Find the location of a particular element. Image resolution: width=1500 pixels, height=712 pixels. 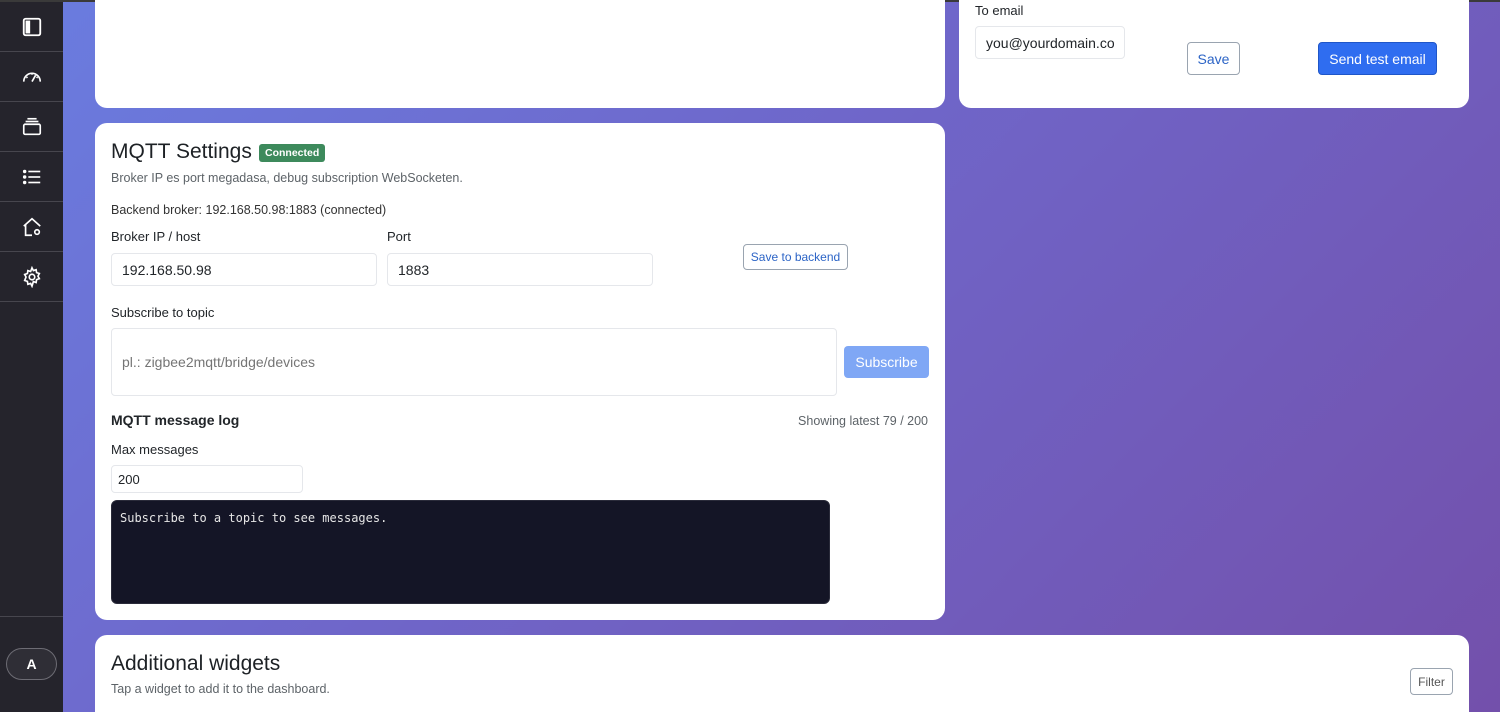

max-messages-input is located at coordinates (207, 479).